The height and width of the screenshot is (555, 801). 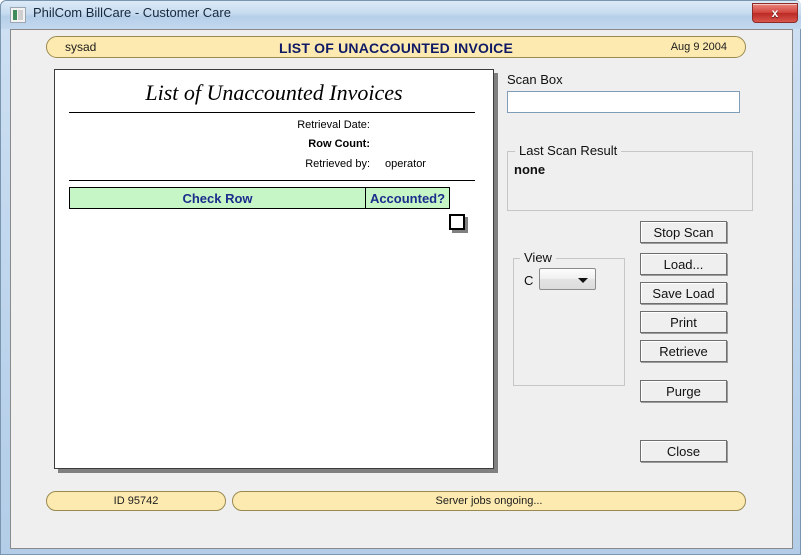 I want to click on window-close-button: x, so click(x=775, y=13).